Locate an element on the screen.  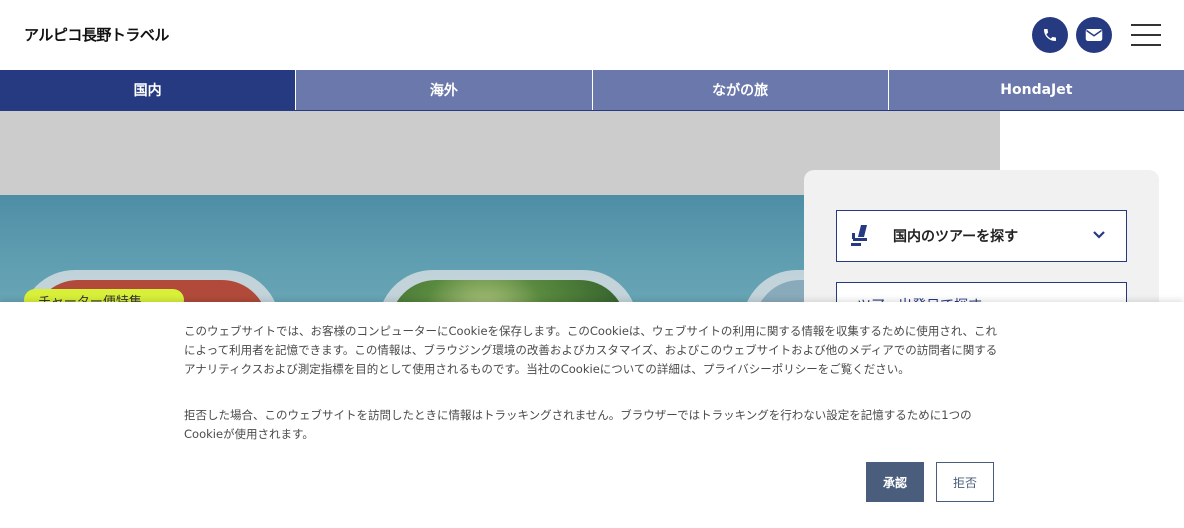
hamburger-menu-icon is located at coordinates (1146, 35).